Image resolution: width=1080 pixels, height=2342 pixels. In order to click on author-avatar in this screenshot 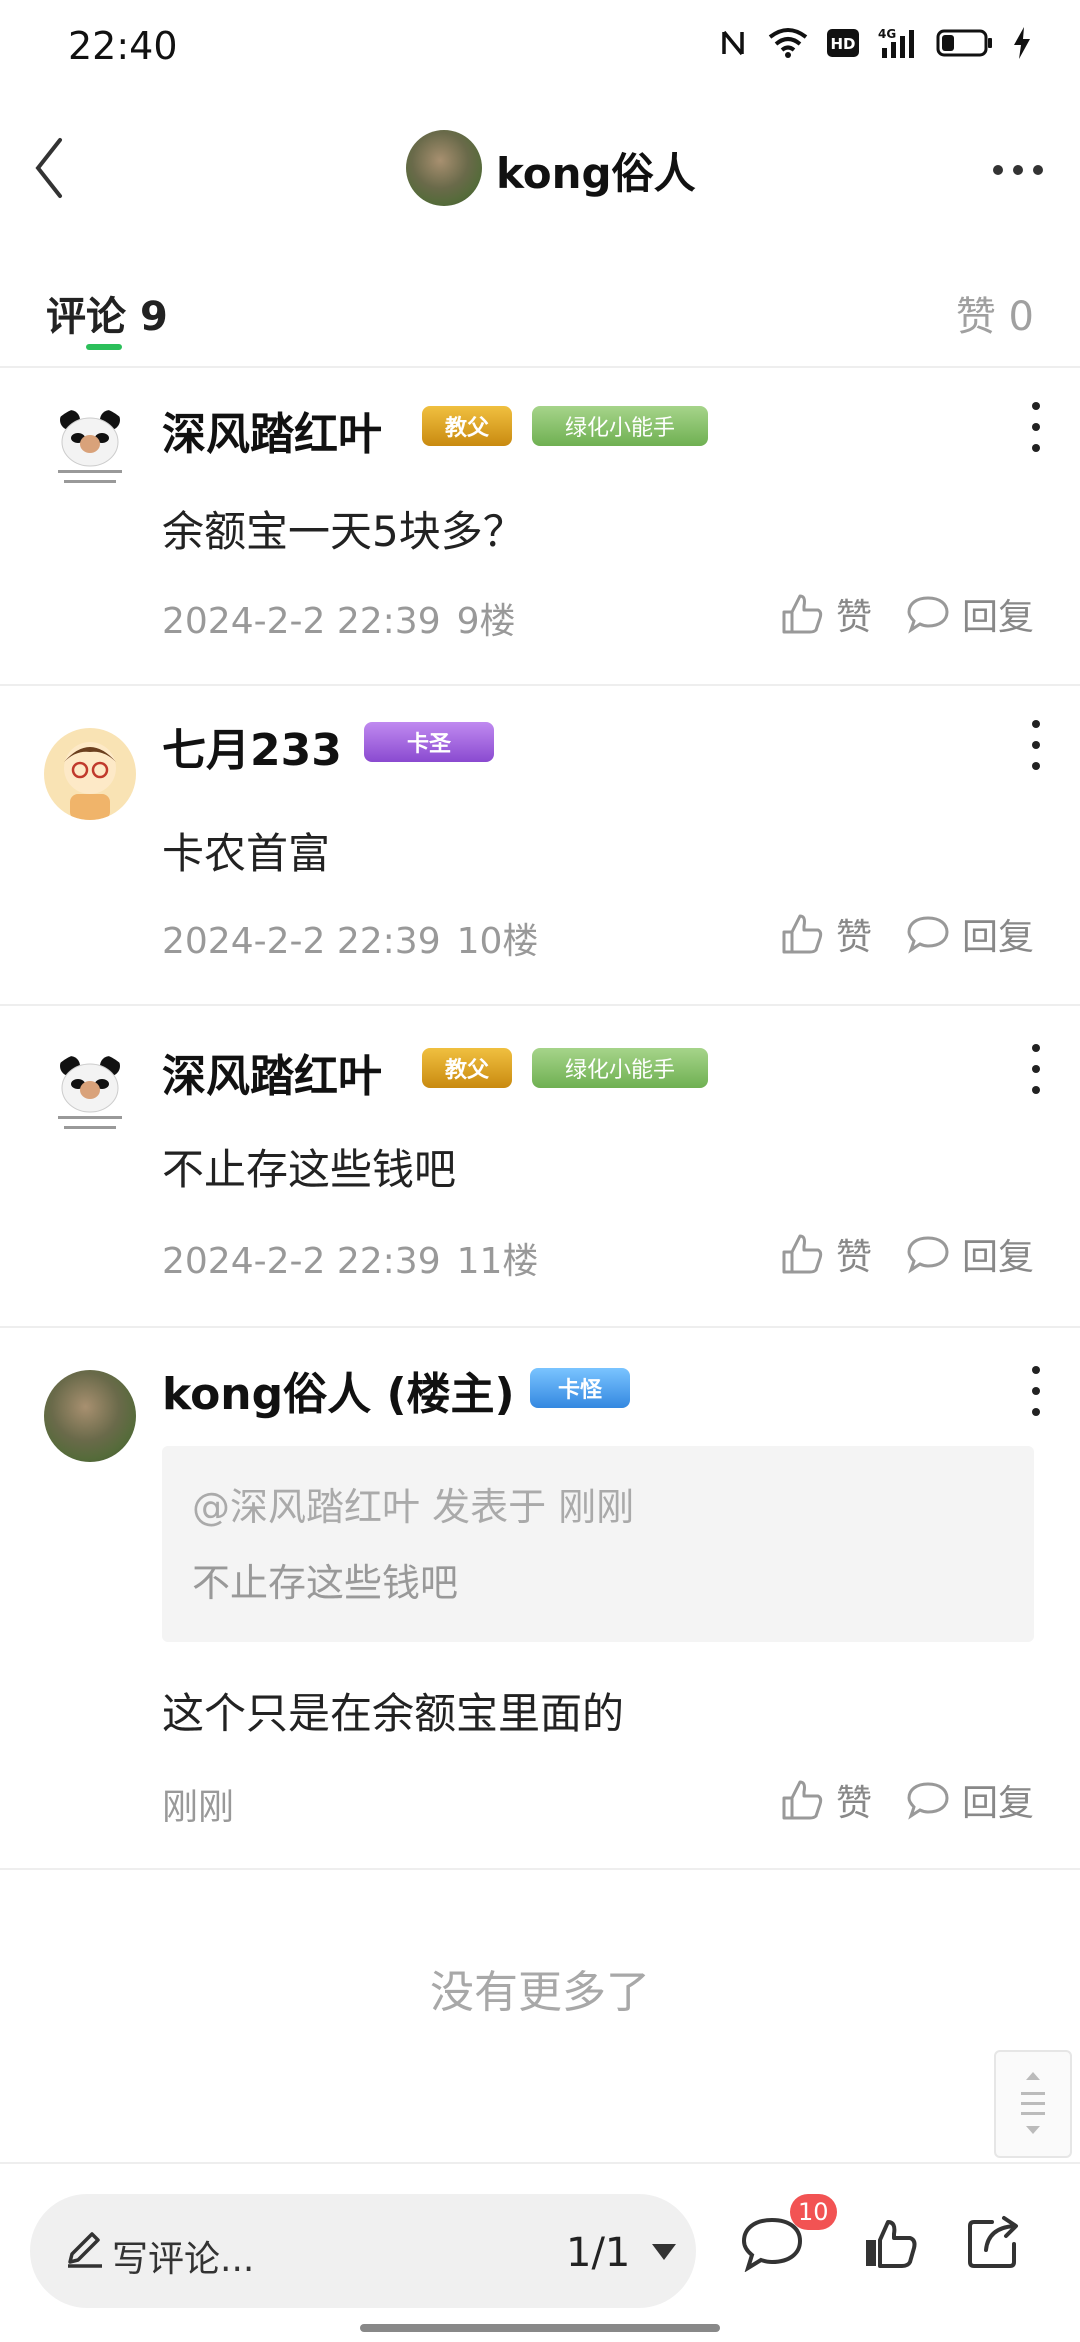, I will do `click(444, 168)`.